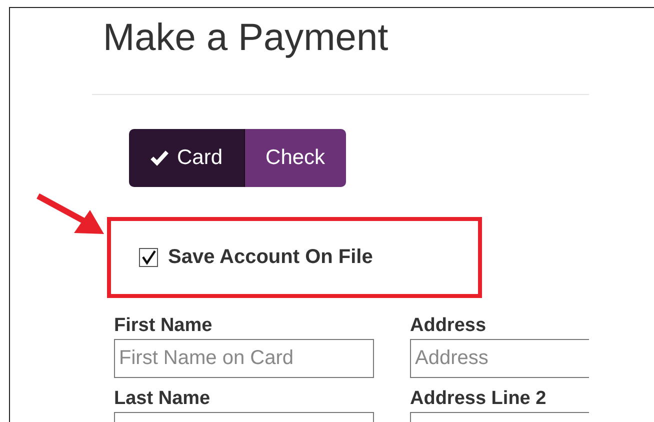 The width and height of the screenshot is (654, 422). I want to click on checkbox-label: Save Account On File, so click(270, 257).